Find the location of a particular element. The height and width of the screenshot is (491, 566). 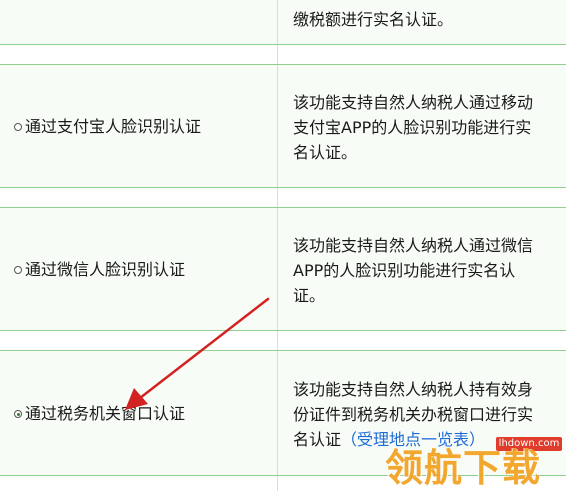

option-alipay-face-auth: 通过支付宝人脸识别认证 is located at coordinates (107, 127).